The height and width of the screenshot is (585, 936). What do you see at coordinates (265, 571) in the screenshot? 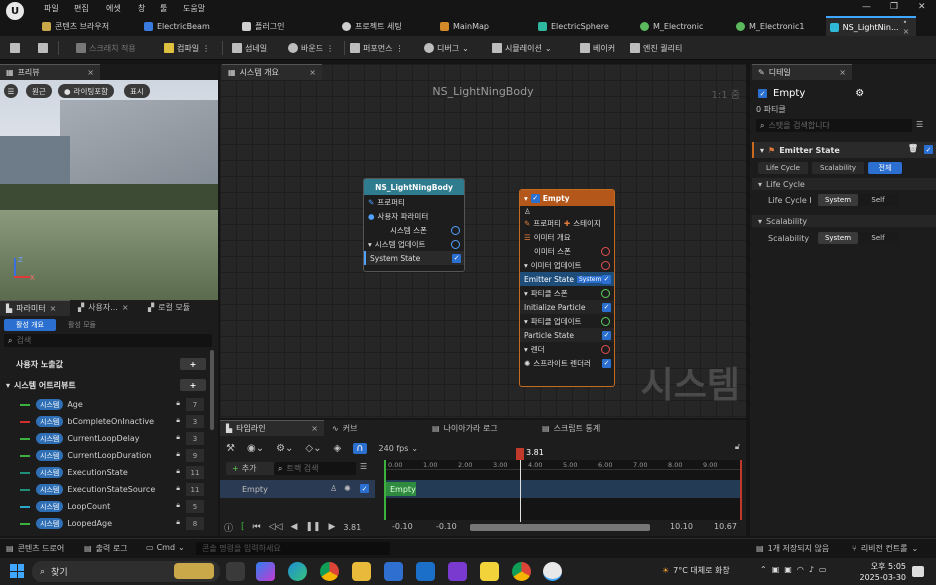
I see `copilot-icon` at bounding box center [265, 571].